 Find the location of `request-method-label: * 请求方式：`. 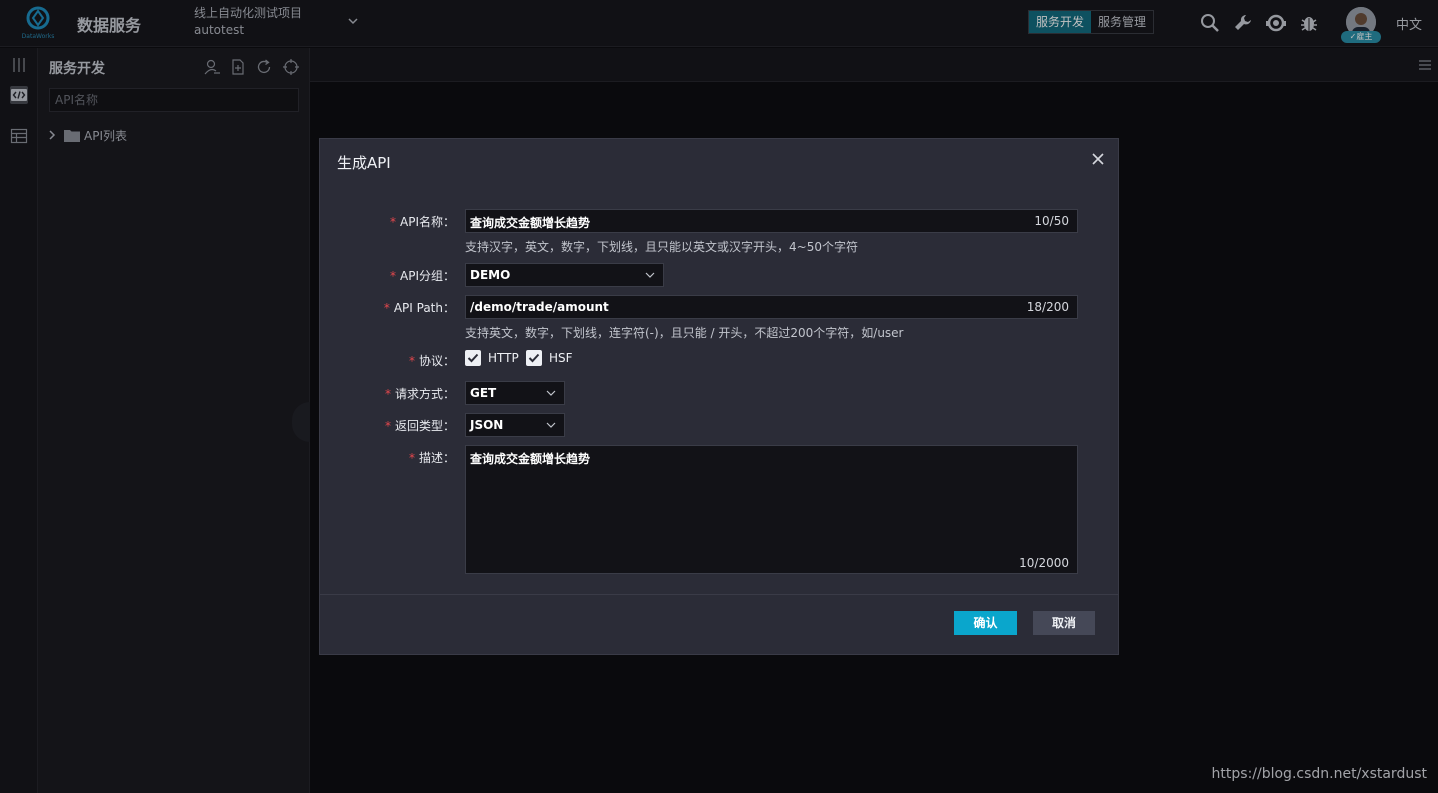

request-method-label: * 请求方式： is located at coordinates (419, 394).